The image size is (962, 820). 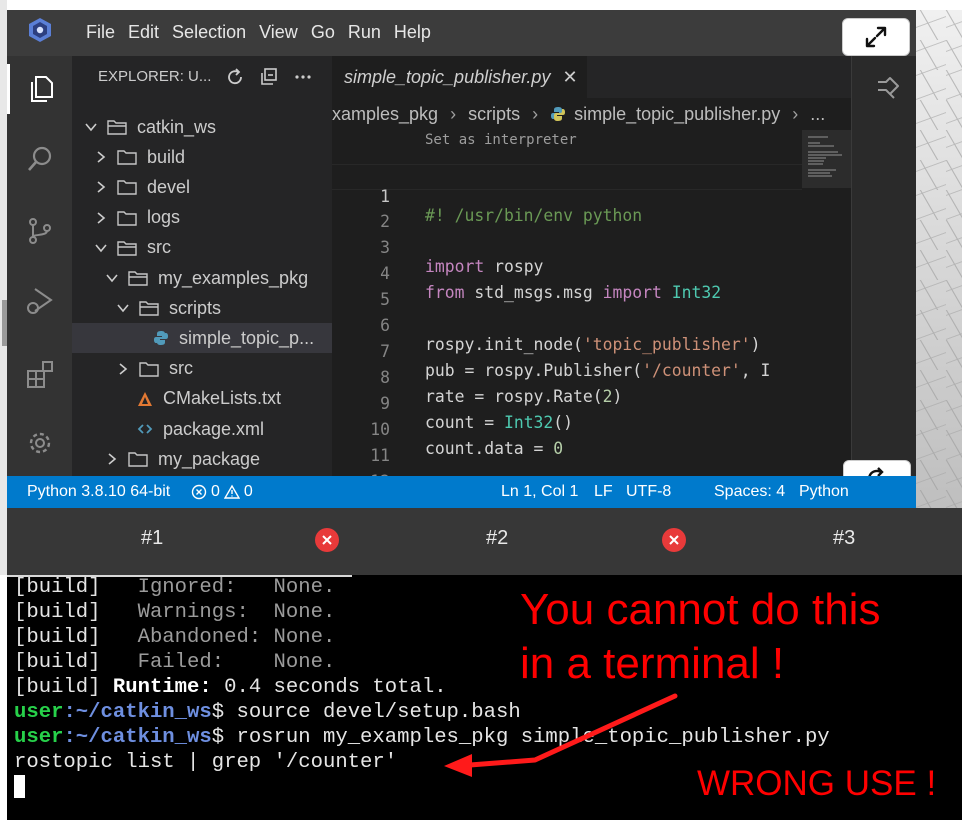 What do you see at coordinates (127, 218) in the screenshot?
I see `folder-icon` at bounding box center [127, 218].